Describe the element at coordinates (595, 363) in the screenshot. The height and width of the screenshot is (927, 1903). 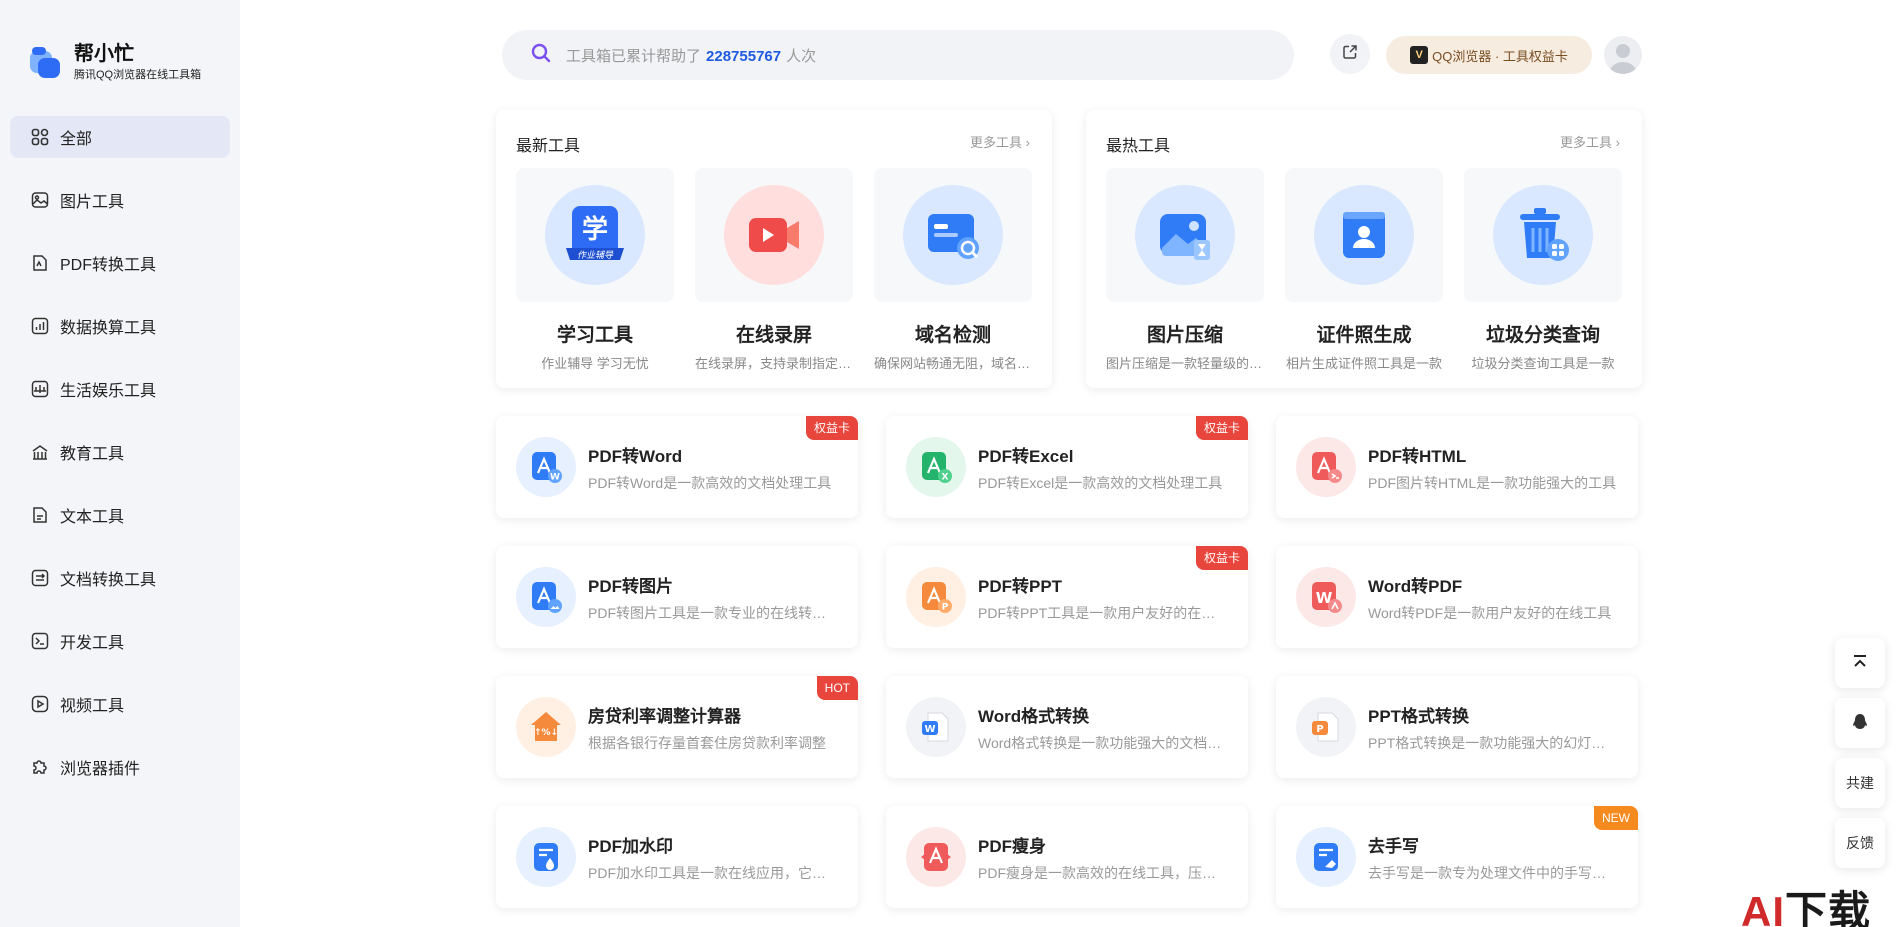
I see `featured-tool-desc: 作业辅导 学习无忧` at that location.